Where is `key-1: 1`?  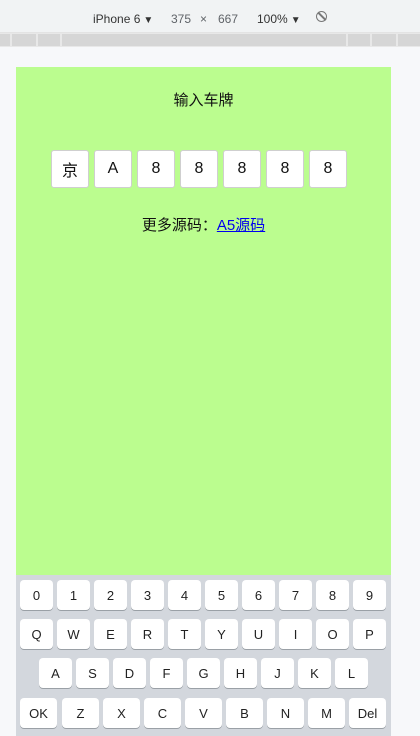
key-1: 1 is located at coordinates (73, 595).